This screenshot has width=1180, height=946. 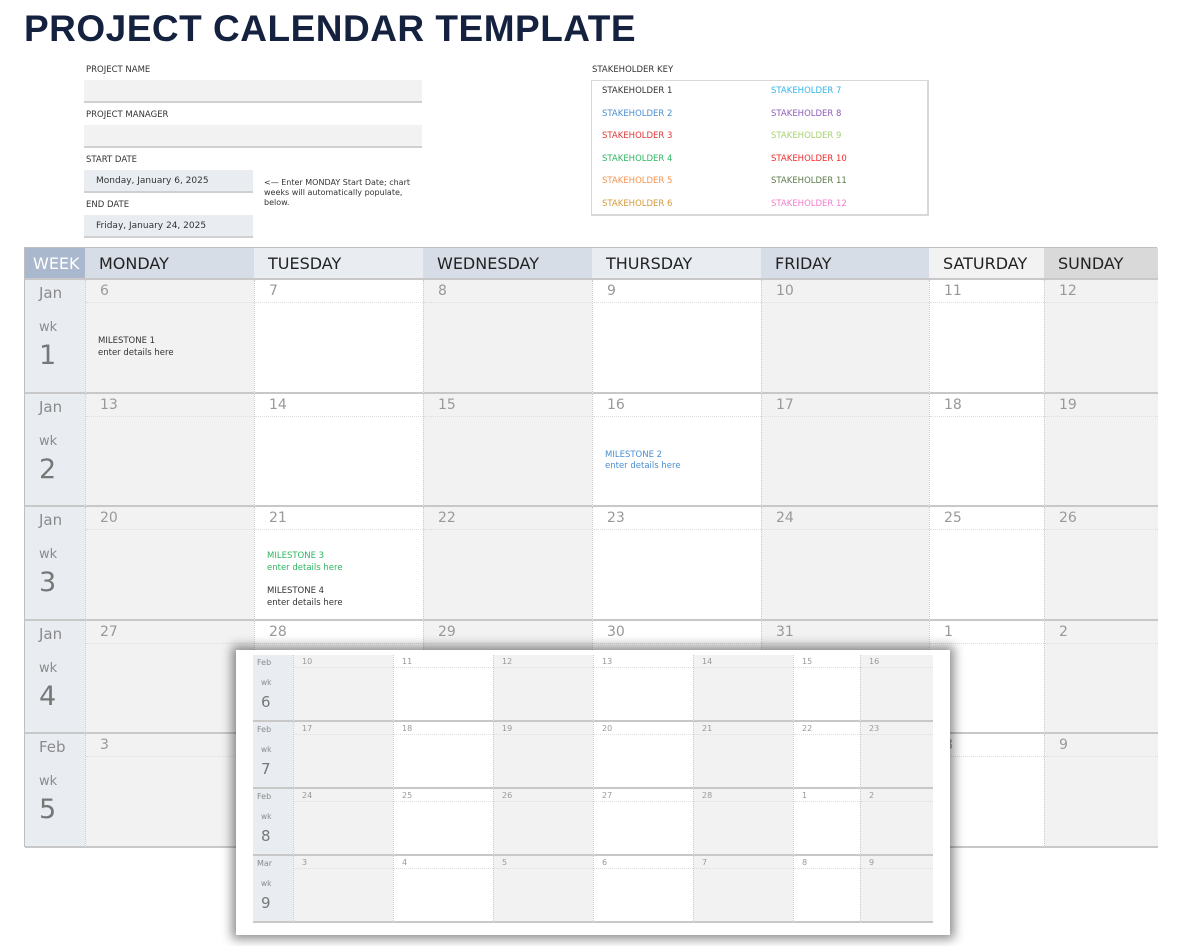 What do you see at coordinates (806, 113) in the screenshot?
I see `stakeholder-key-item: STAKEHOLDER 8` at bounding box center [806, 113].